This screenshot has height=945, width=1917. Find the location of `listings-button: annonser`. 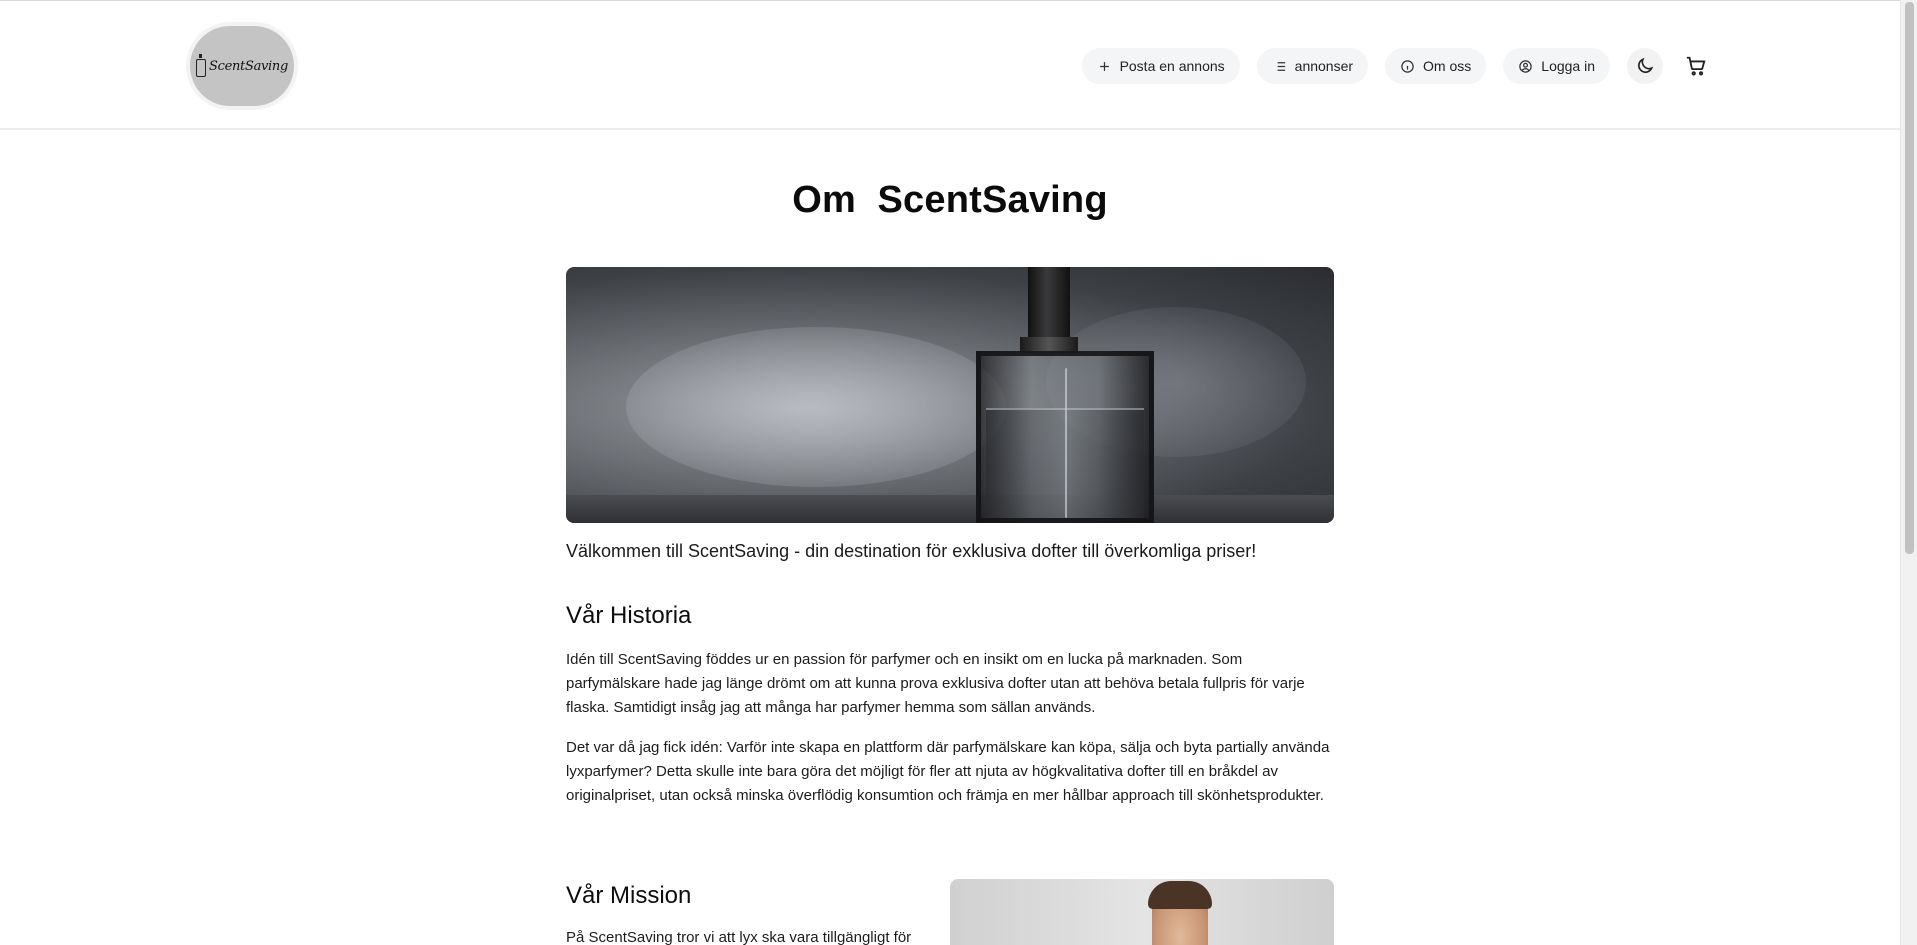

listings-button: annonser is located at coordinates (1312, 66).